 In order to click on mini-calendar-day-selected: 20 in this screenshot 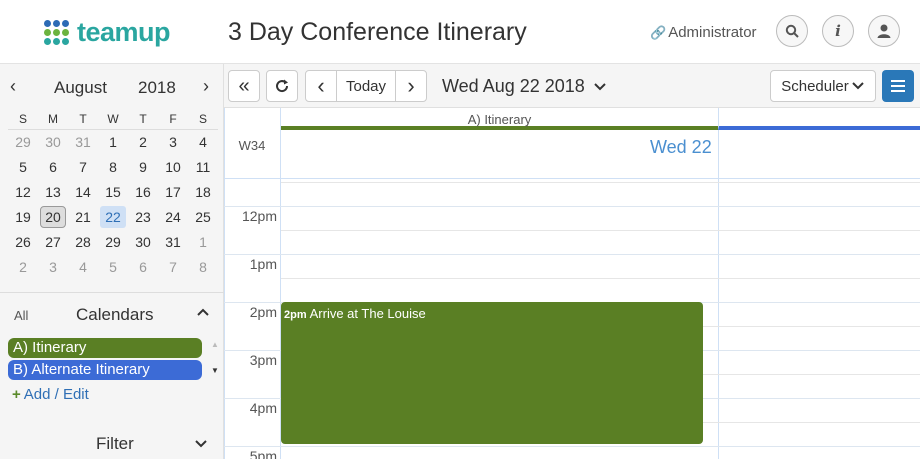, I will do `click(53, 217)`.